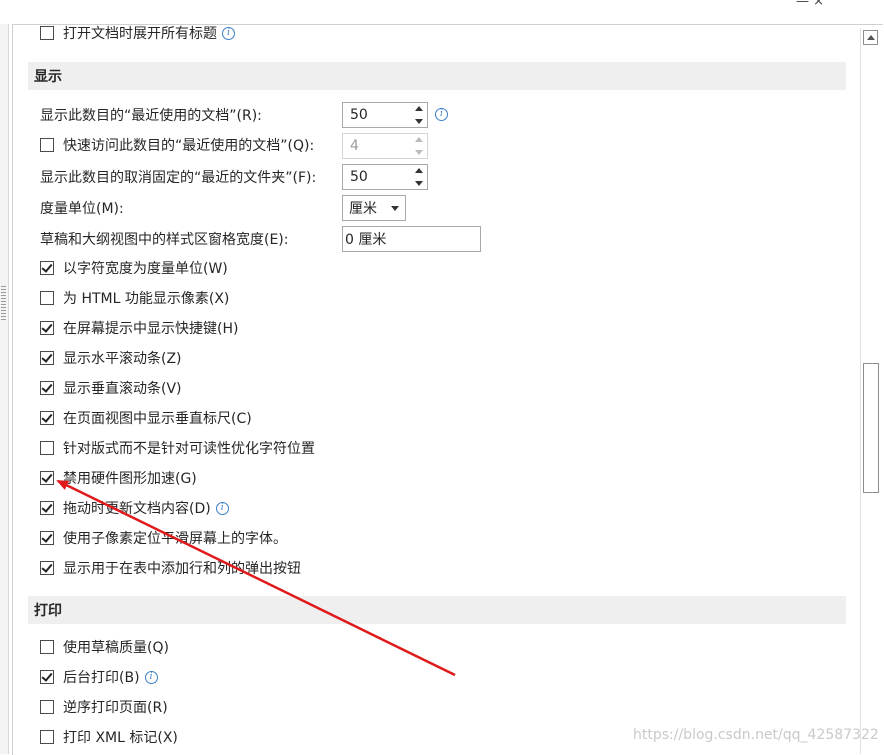  I want to click on annotation-arrow, so click(256, 578).